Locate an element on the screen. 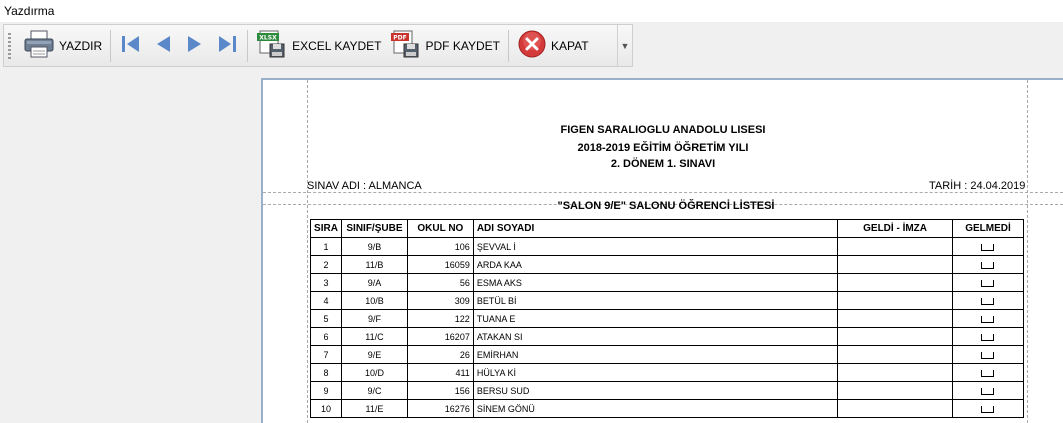  first-page-icon is located at coordinates (131, 45).